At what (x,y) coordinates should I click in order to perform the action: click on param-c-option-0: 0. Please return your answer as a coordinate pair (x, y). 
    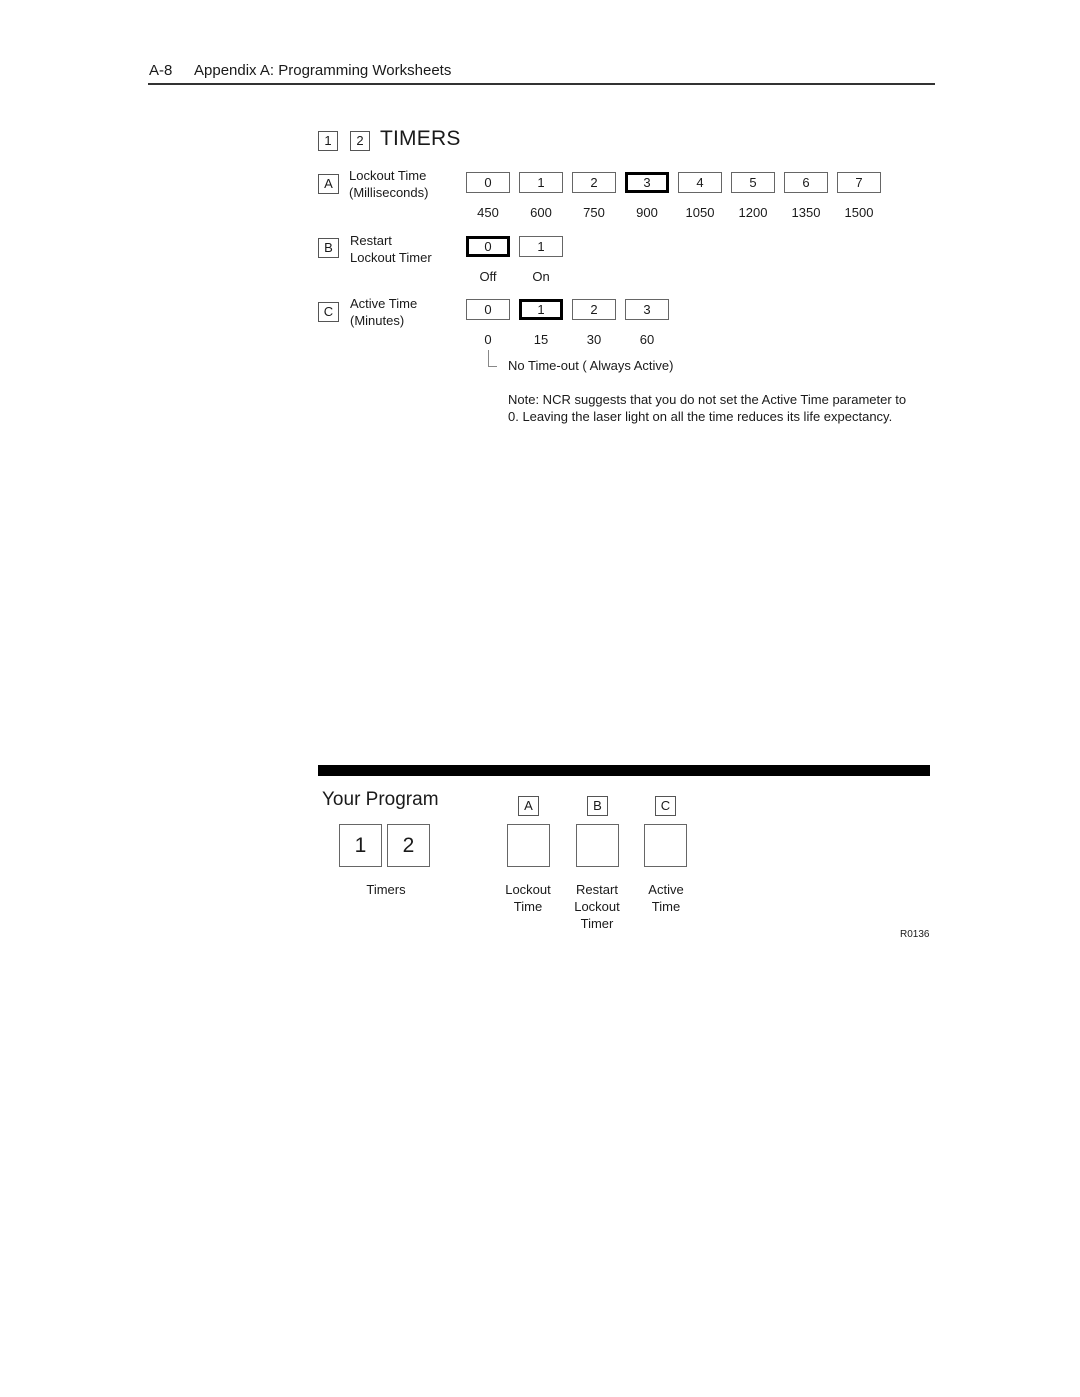
    Looking at the image, I should click on (488, 309).